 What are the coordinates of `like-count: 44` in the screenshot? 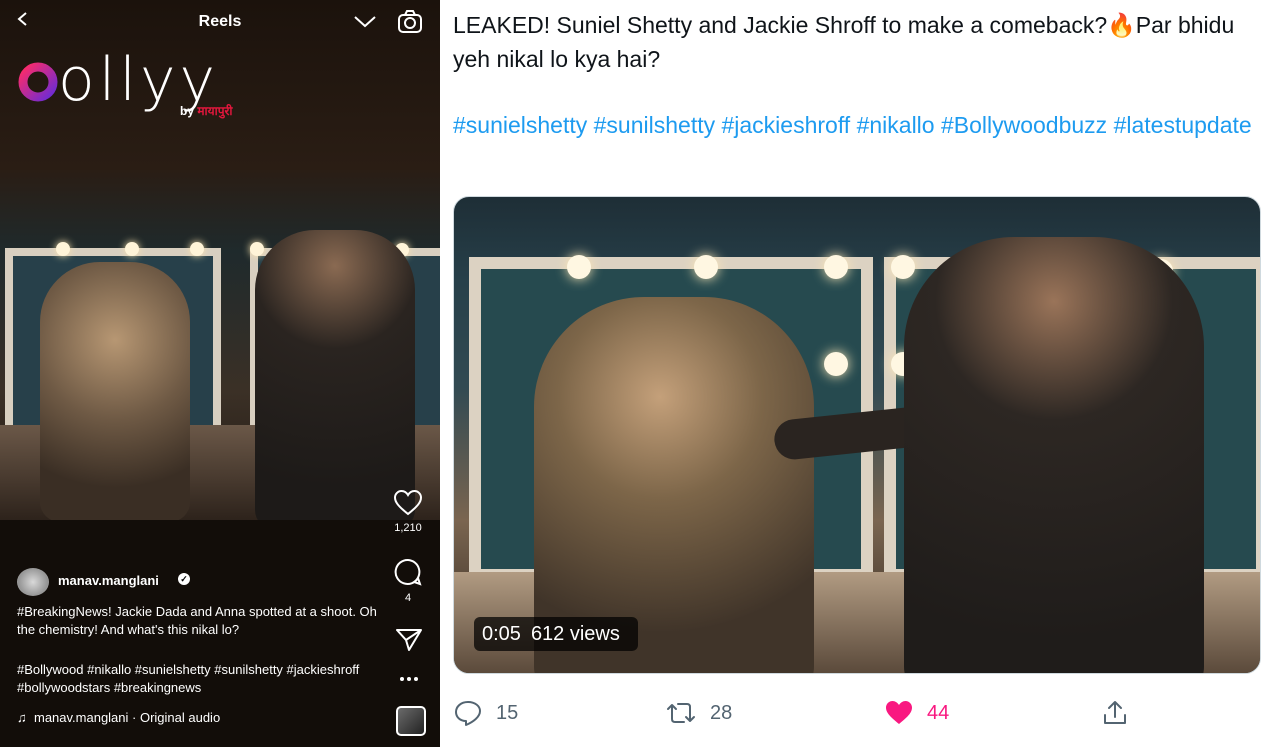 It's located at (938, 712).